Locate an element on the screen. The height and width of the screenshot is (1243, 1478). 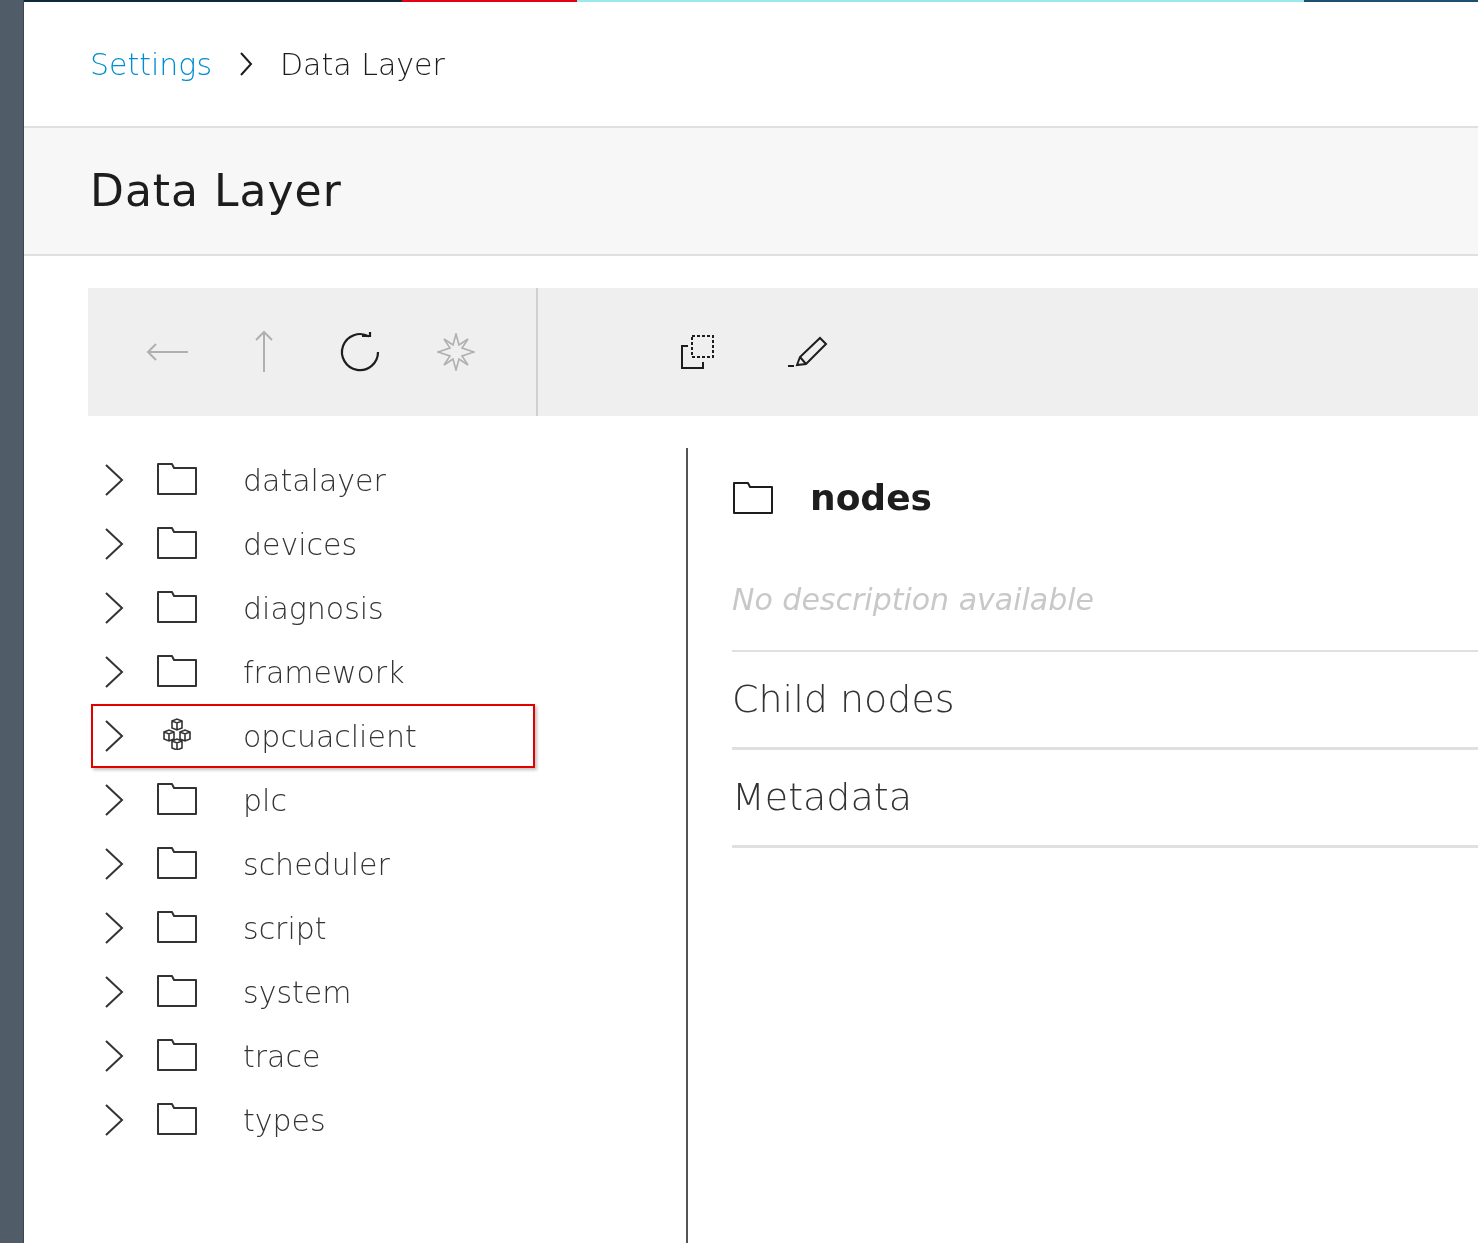
tree-label: script is located at coordinates (285, 928).